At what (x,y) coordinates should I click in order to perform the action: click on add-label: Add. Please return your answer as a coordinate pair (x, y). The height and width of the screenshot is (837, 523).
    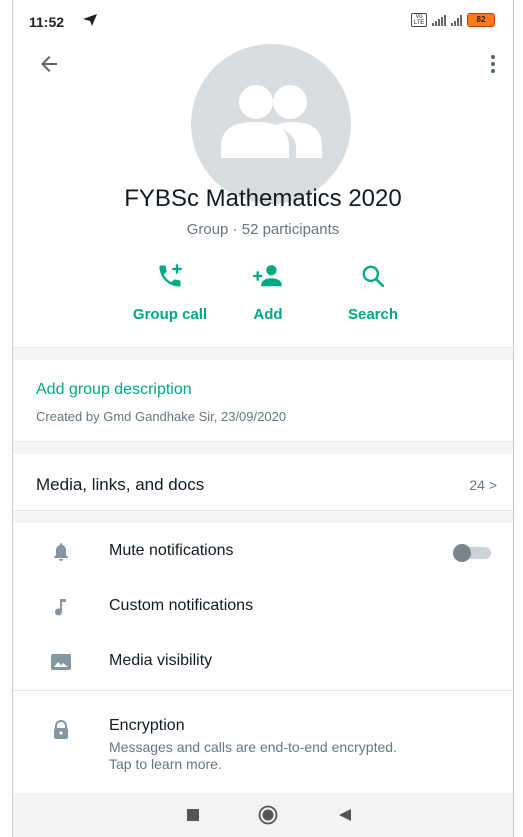
    Looking at the image, I should click on (268, 314).